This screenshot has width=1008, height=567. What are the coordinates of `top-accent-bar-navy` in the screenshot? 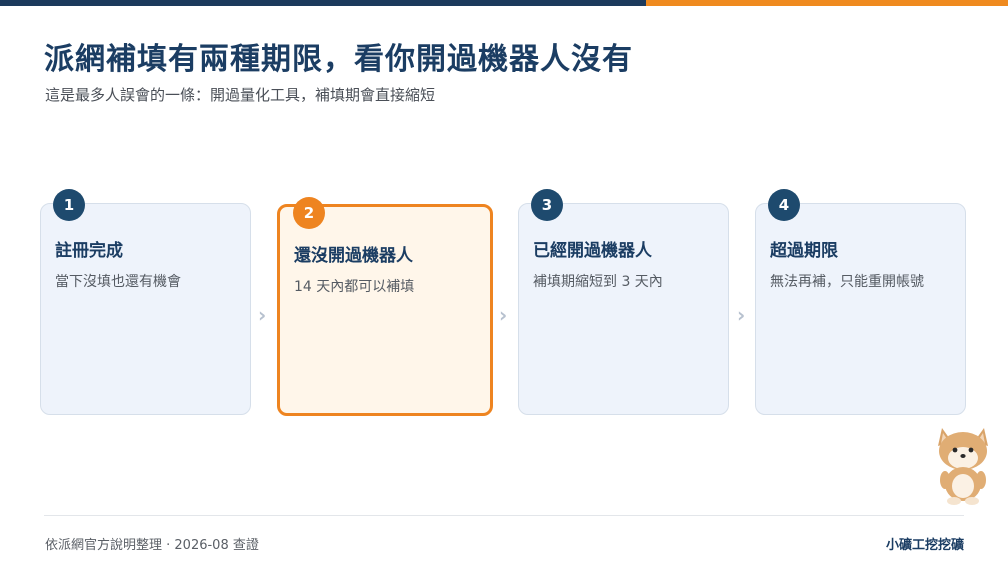 It's located at (323, 3).